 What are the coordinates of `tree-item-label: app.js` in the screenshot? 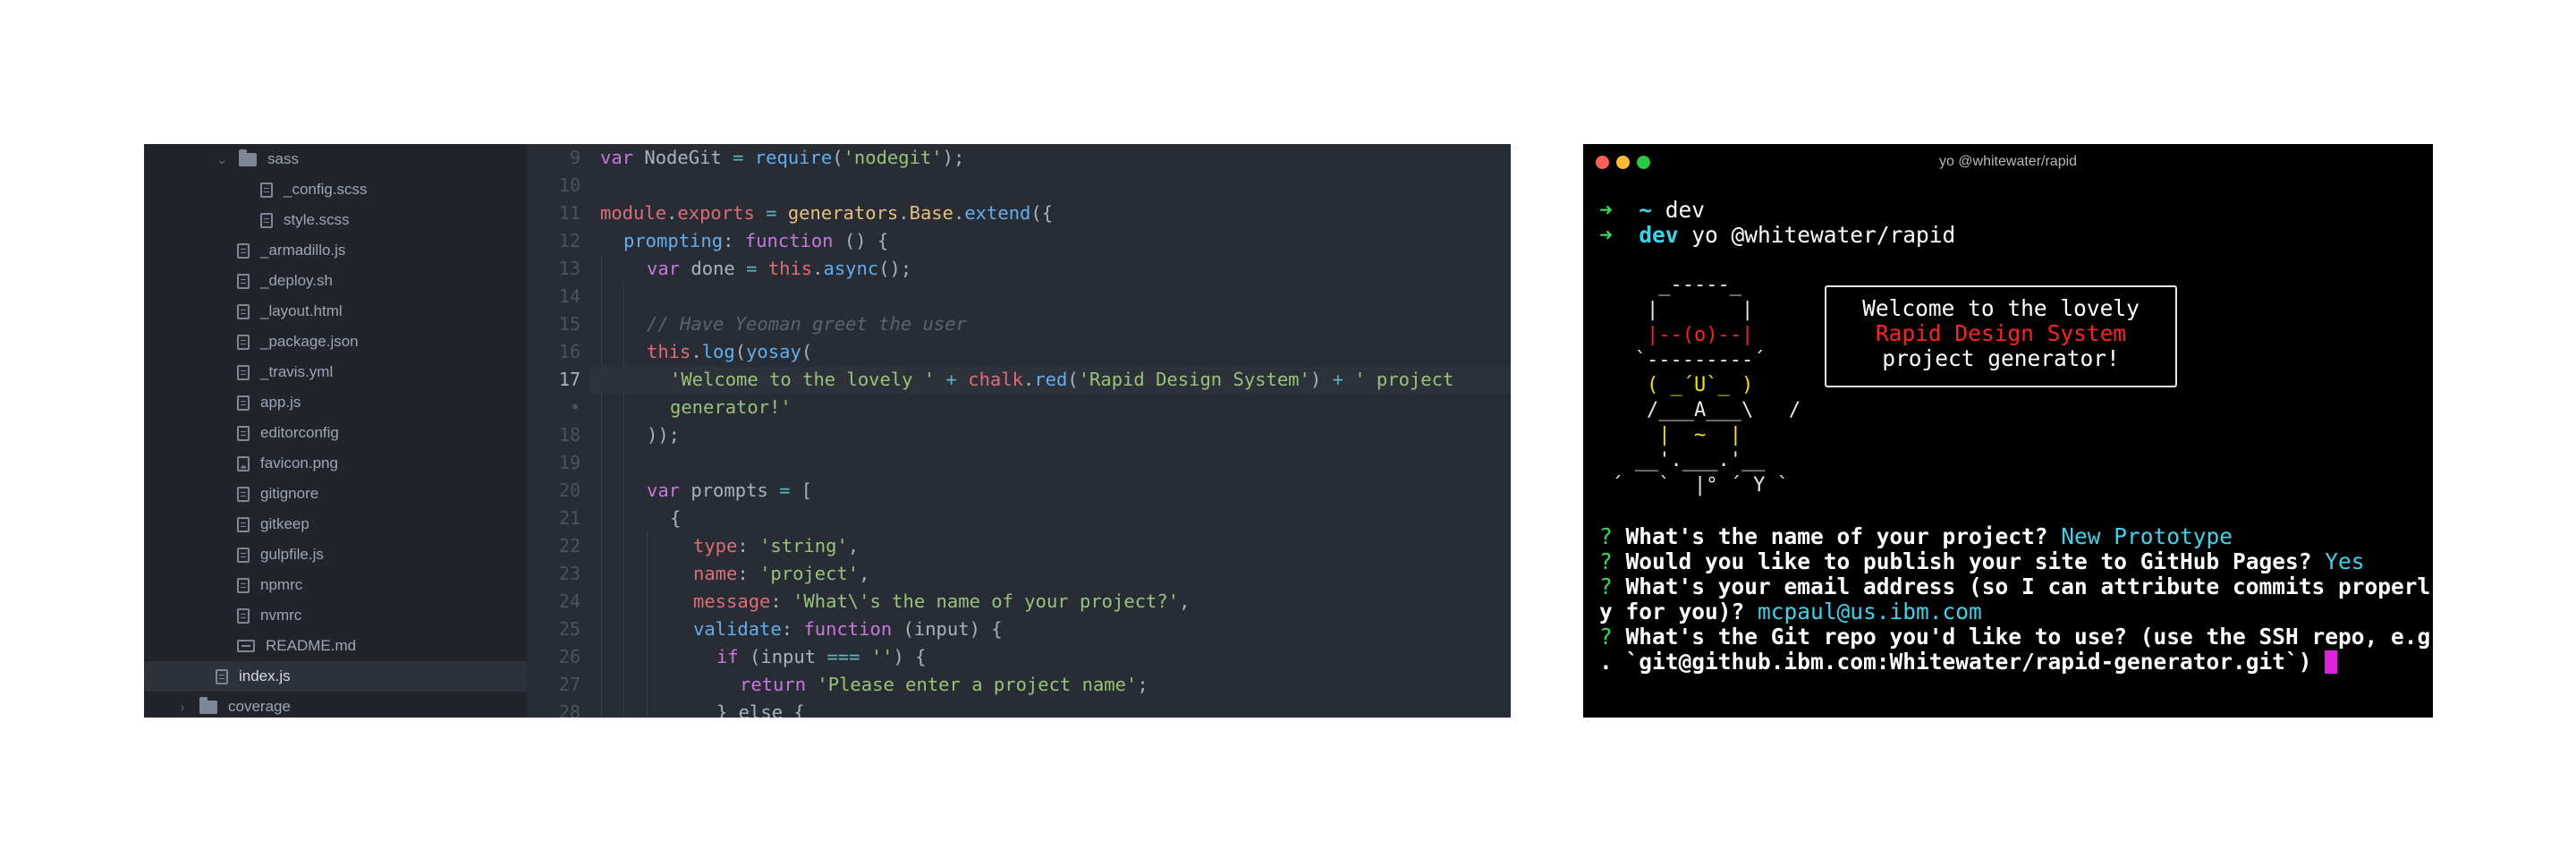 It's located at (280, 402).